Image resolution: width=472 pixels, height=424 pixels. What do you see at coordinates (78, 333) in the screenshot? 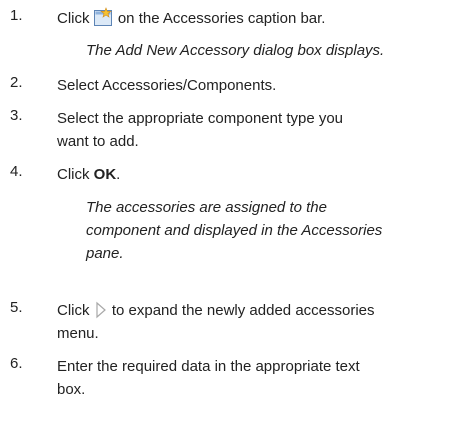
I see `step-text-line: menu.` at bounding box center [78, 333].